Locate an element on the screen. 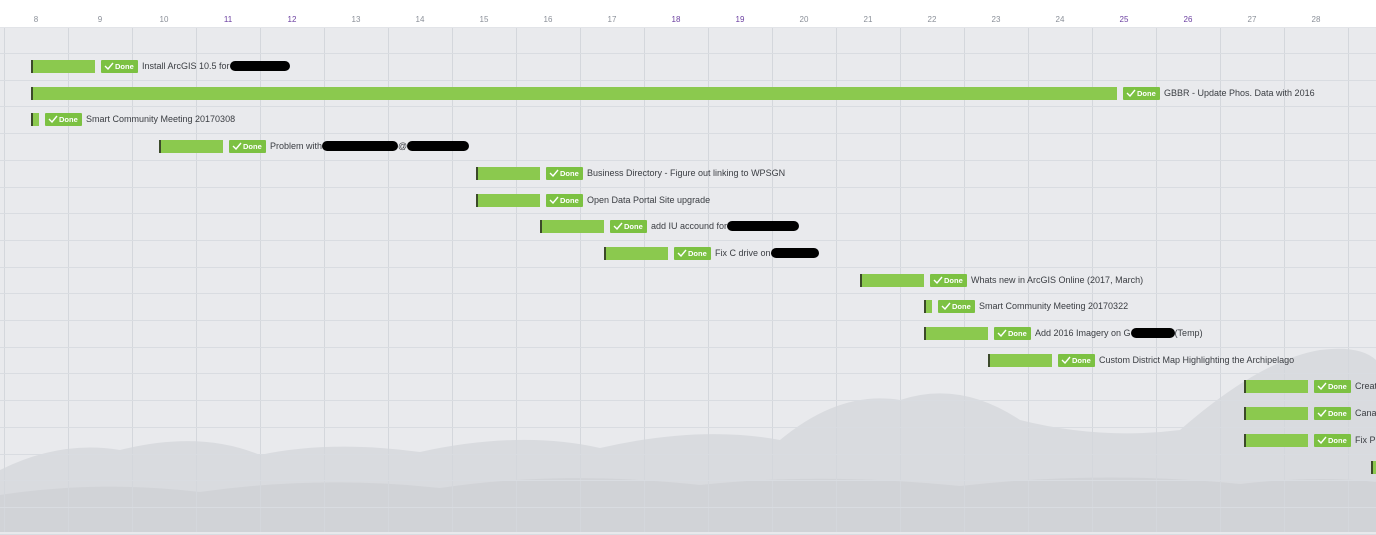  task-title: Cana is located at coordinates (1365, 413).